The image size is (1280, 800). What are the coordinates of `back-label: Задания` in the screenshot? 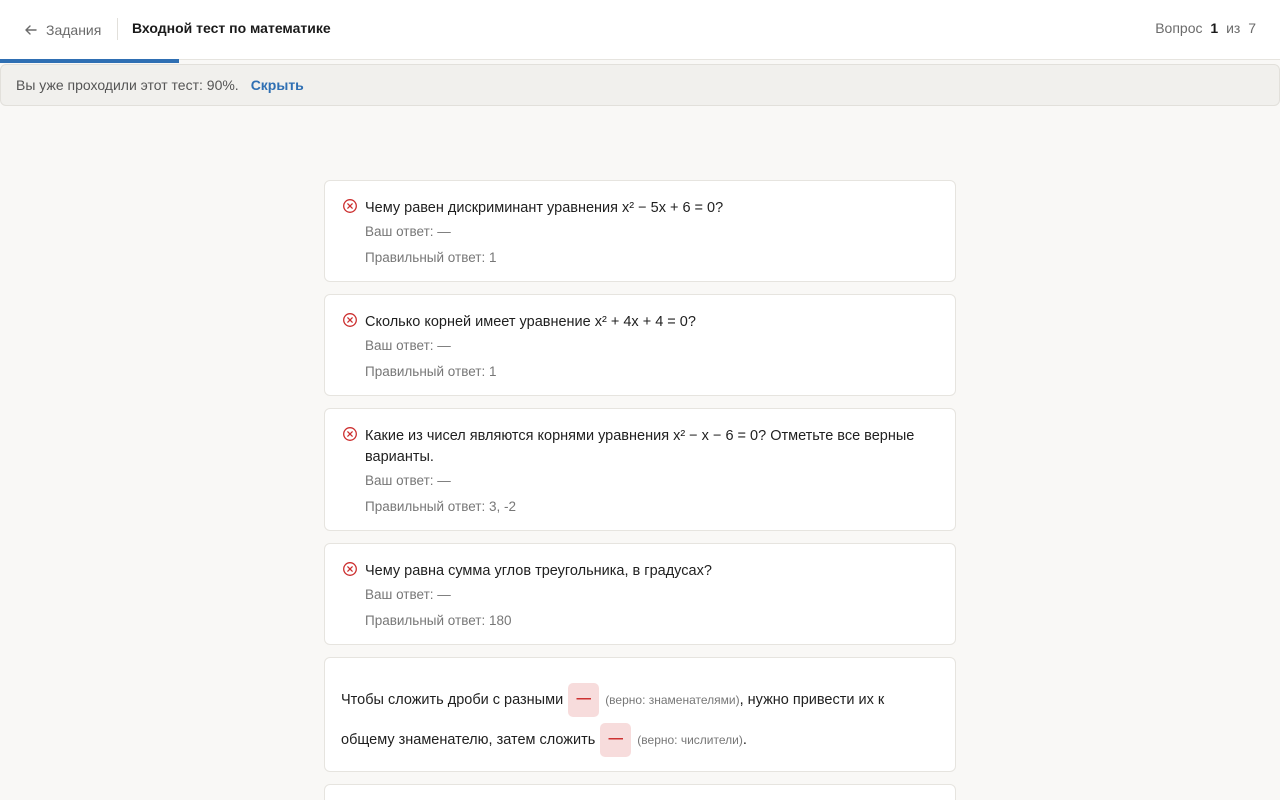 It's located at (74, 30).